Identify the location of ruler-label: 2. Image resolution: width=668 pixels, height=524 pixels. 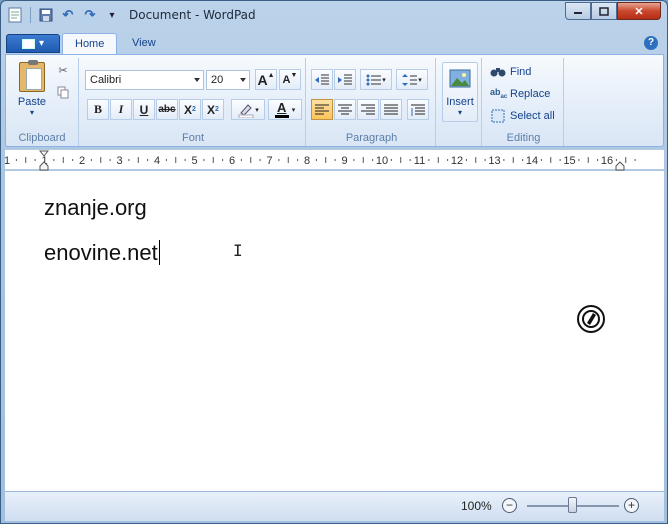
(82, 161).